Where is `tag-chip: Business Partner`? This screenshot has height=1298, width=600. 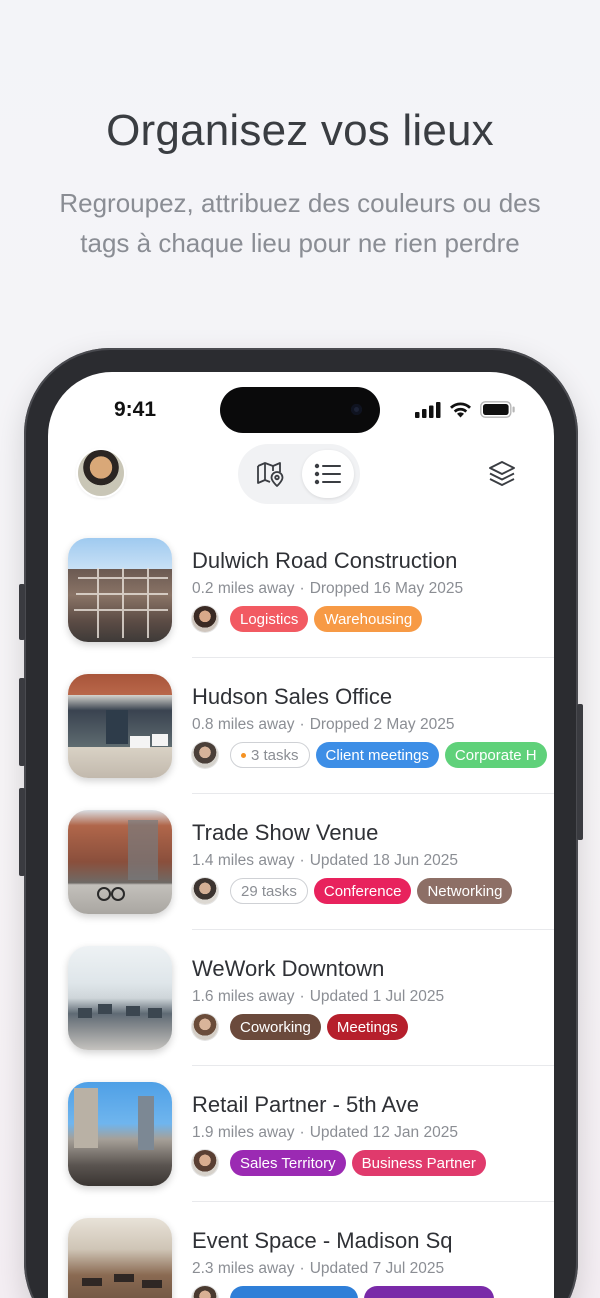
tag-chip: Business Partner is located at coordinates (418, 1163).